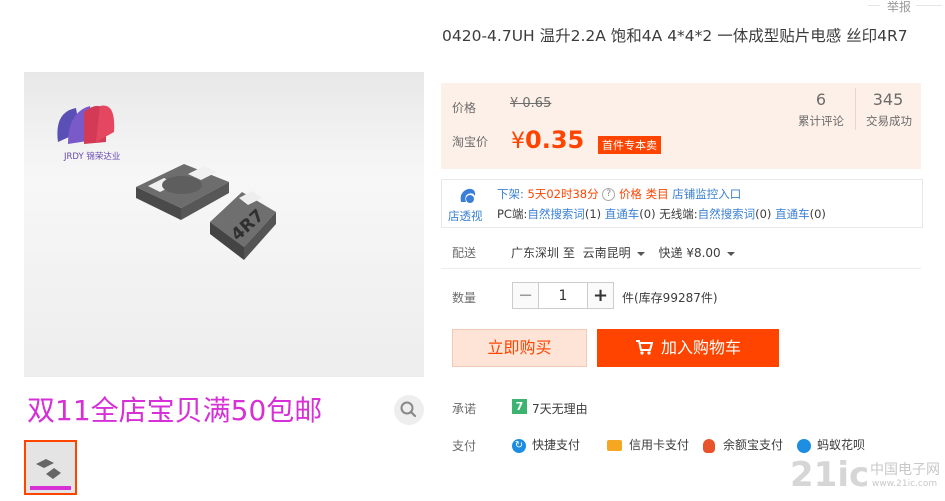 The width and height of the screenshot is (945, 501). What do you see at coordinates (706, 194) in the screenshot?
I see `shop-monitor-link: 店铺监控入口` at bounding box center [706, 194].